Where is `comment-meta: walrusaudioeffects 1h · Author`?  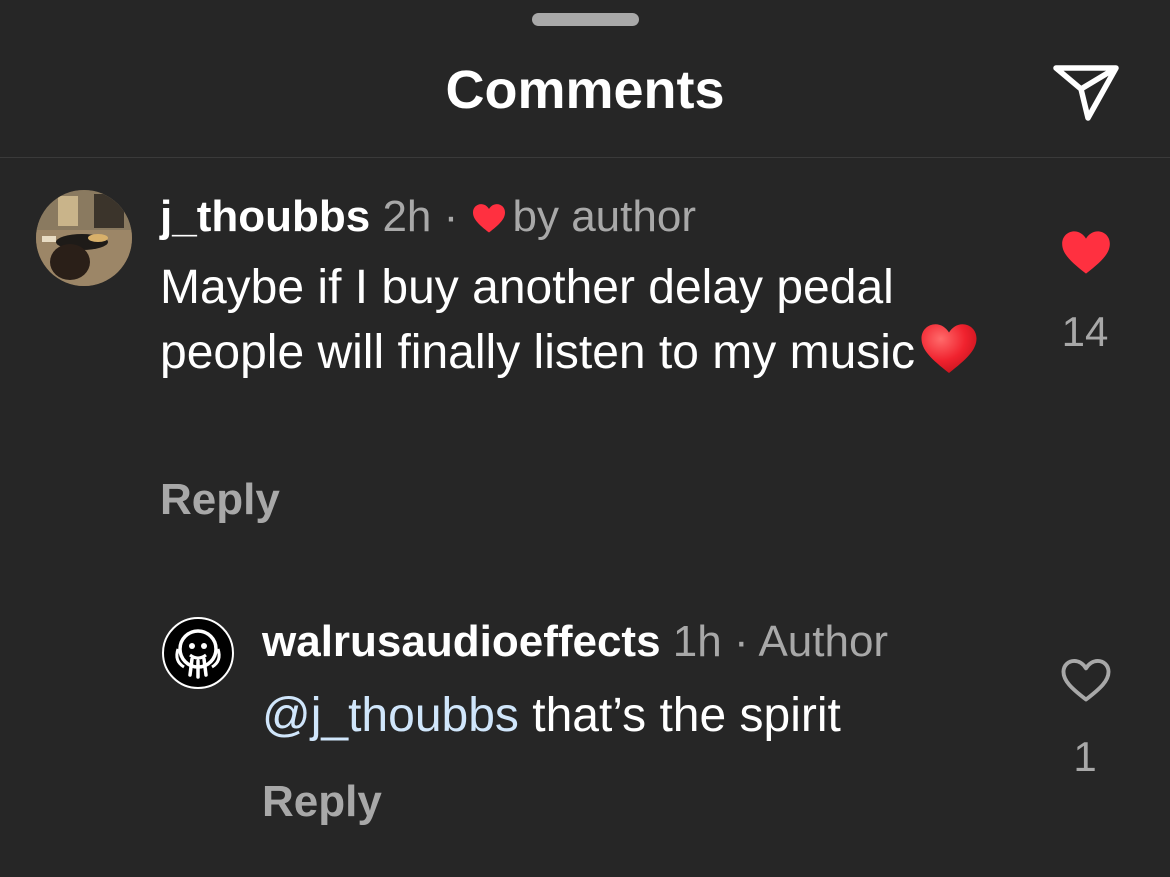
comment-meta: walrusaudioeffects 1h · Author is located at coordinates (575, 642).